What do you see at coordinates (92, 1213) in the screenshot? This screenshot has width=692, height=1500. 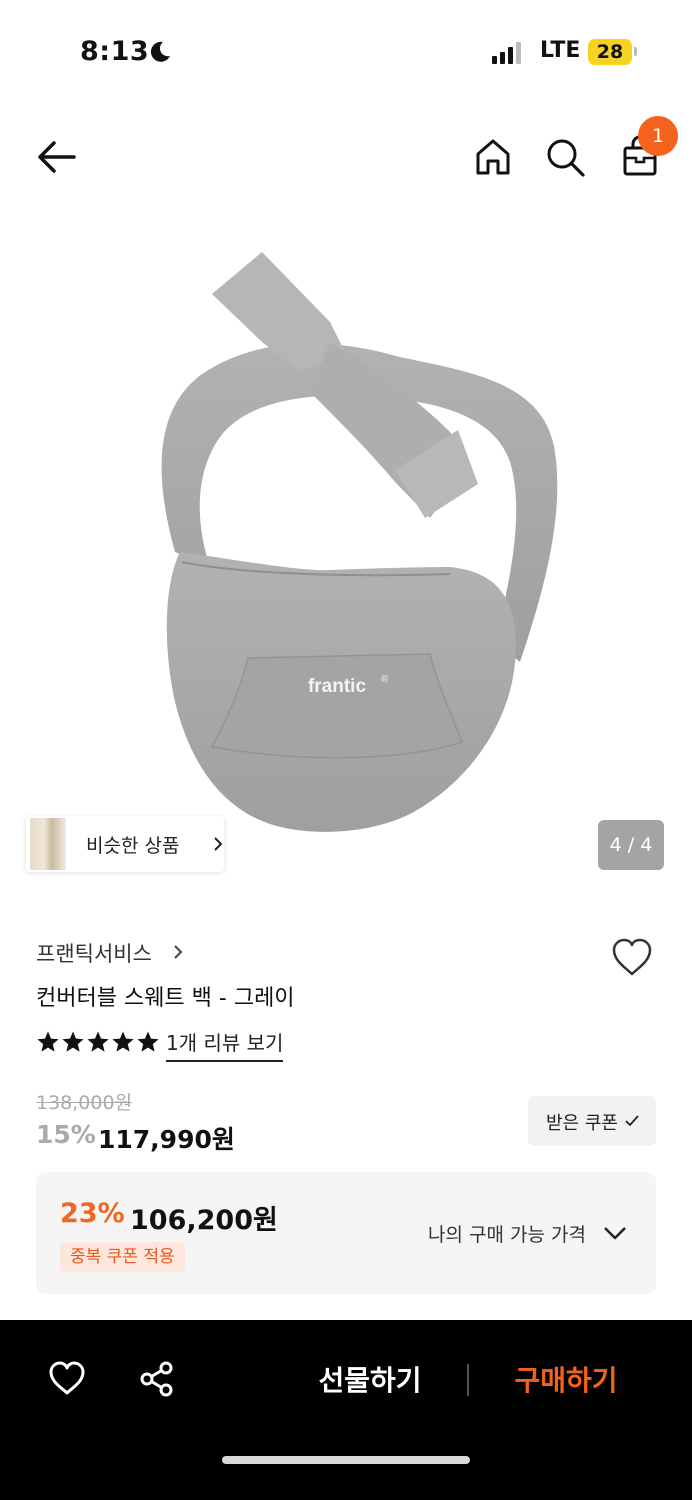 I see `best-discount-rate: 23%` at bounding box center [92, 1213].